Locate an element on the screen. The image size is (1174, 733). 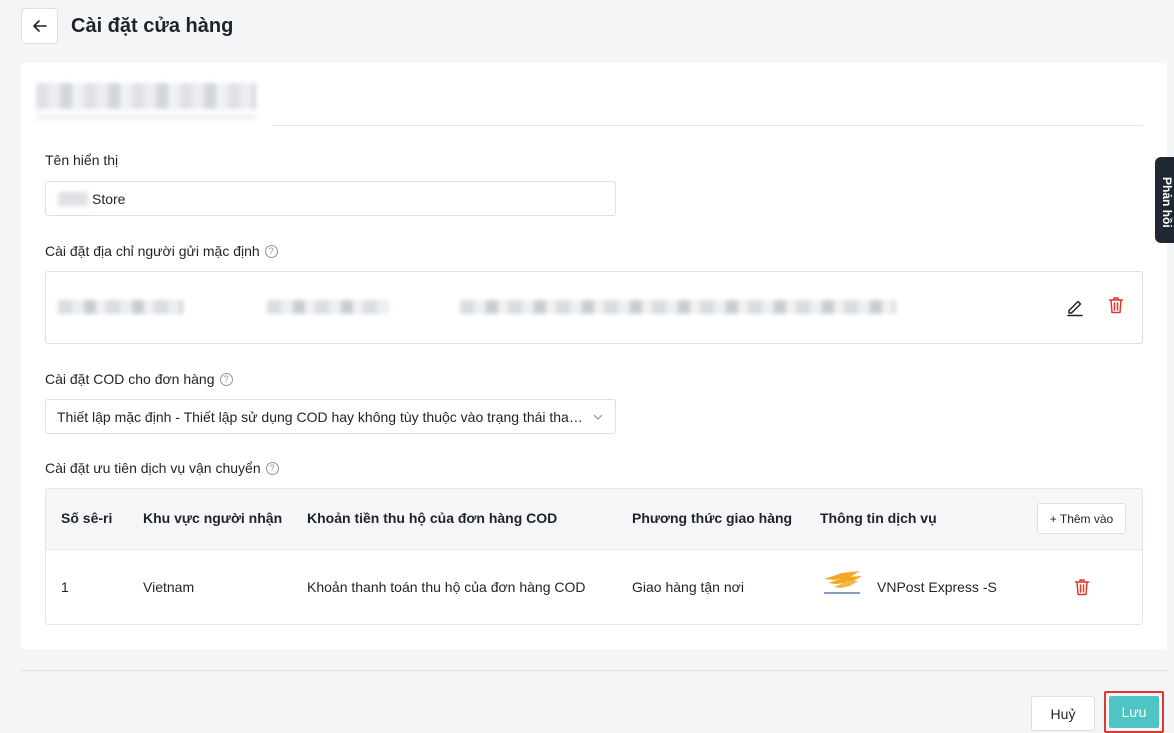
cell-delivery-method: Giao hàng tận nơi is located at coordinates (688, 587).